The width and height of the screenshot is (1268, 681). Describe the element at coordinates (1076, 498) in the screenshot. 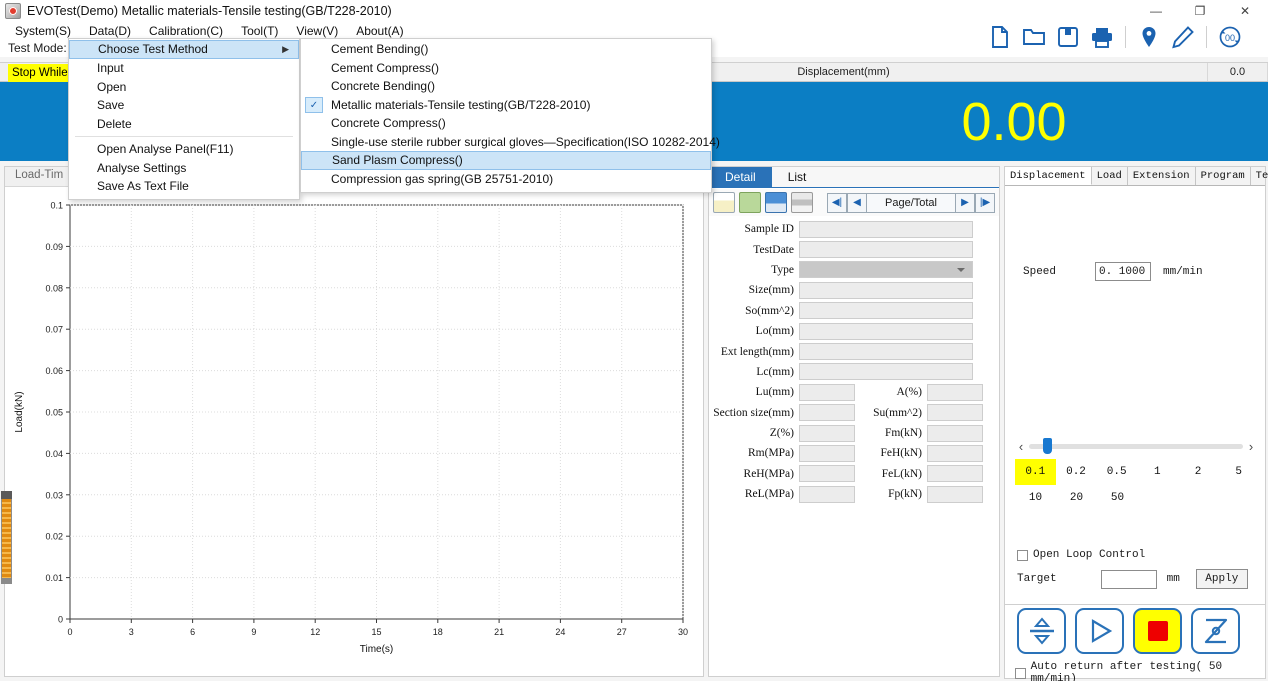

I see `speed-preset-20: 20` at that location.